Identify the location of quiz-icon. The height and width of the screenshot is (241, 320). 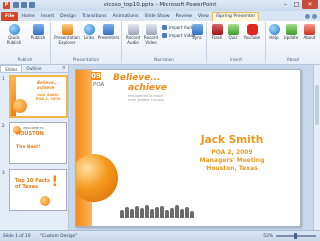
(233, 29).